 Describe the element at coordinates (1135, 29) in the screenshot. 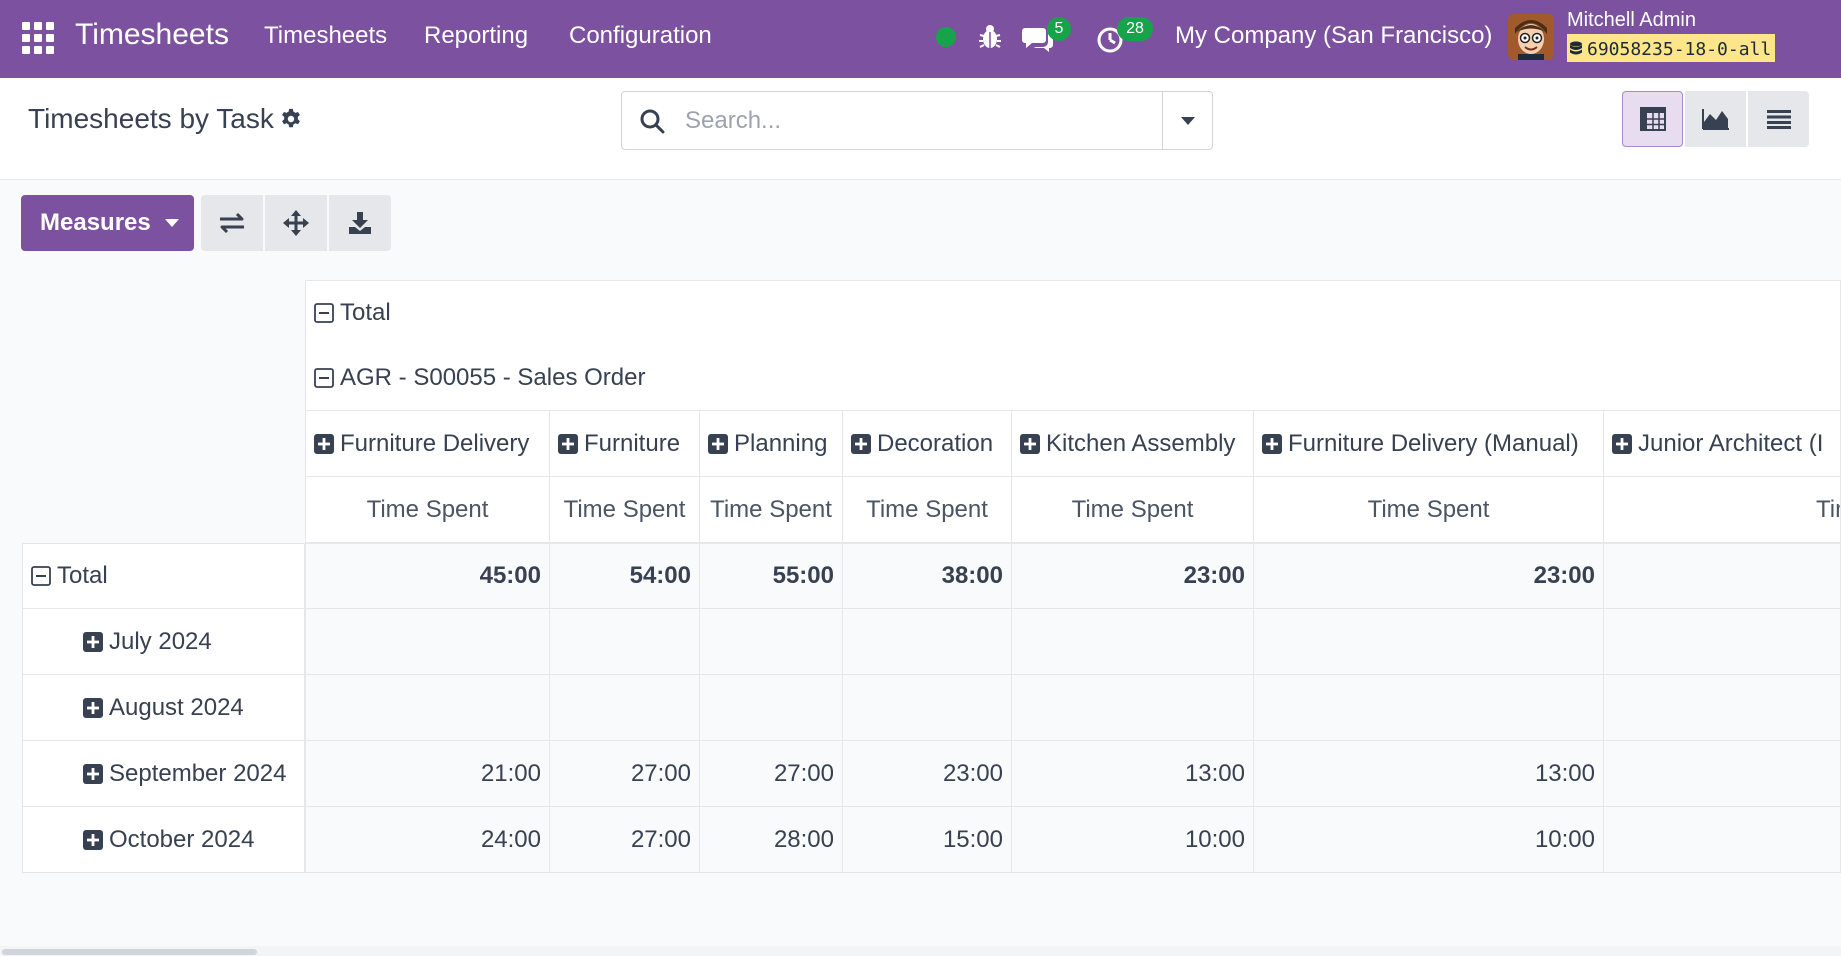

I see `activities-count-badge: 28` at that location.